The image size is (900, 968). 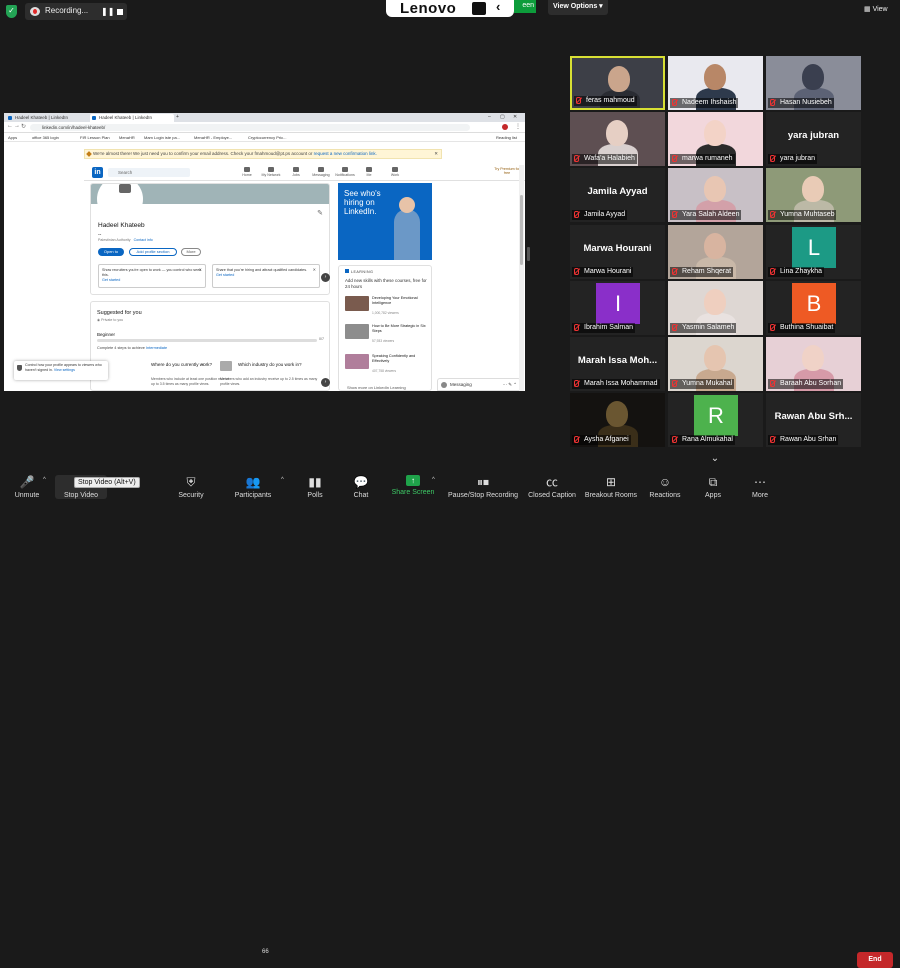 What do you see at coordinates (47, 118) in the screenshot?
I see `browser-tab: Hadeel Khateeb | LinkedIn` at bounding box center [47, 118].